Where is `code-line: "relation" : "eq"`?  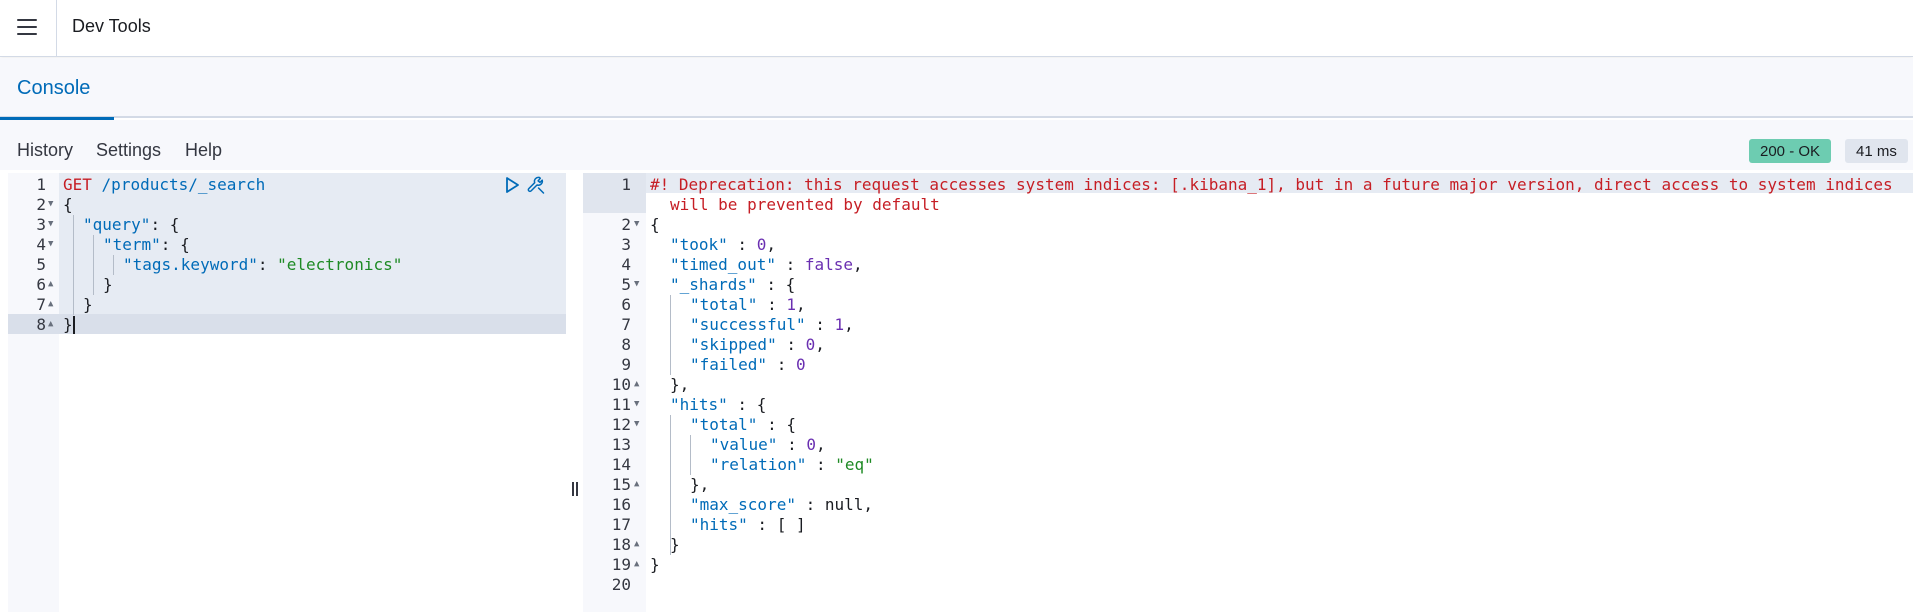
code-line: "relation" : "eq" is located at coordinates (792, 464).